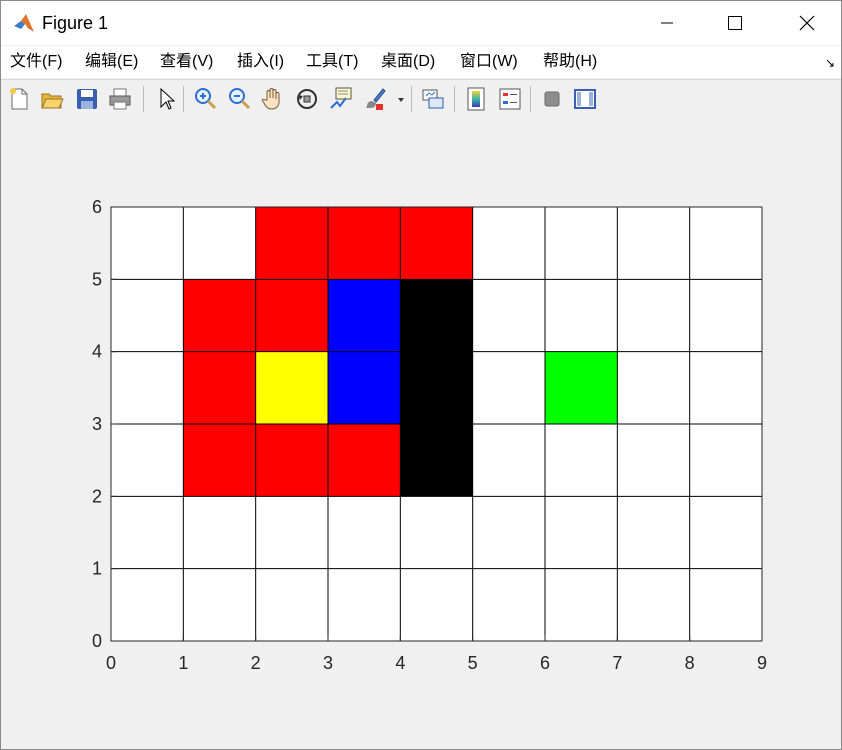 This screenshot has width=842, height=750. Describe the element at coordinates (408, 62) in the screenshot. I see `menu-desktop: 桌面(D)` at that location.